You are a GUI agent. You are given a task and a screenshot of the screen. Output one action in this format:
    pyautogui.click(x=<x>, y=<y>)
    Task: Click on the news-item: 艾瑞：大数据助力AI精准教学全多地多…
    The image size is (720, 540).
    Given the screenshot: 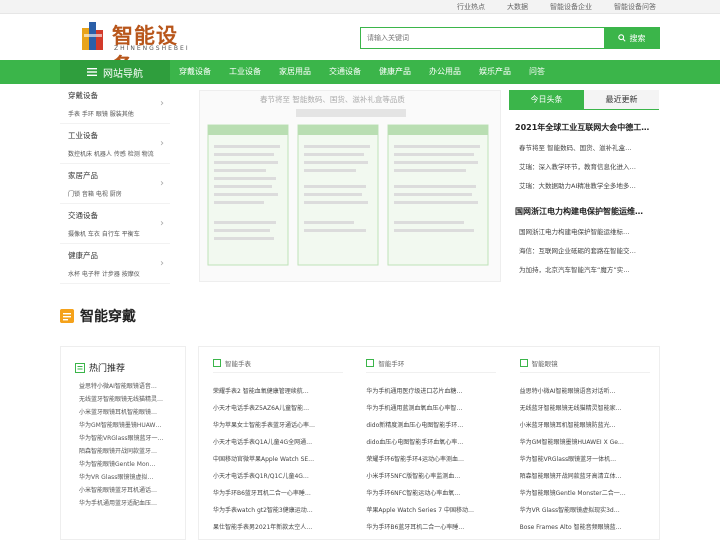 What is the action you would take?
    pyautogui.click(x=584, y=185)
    